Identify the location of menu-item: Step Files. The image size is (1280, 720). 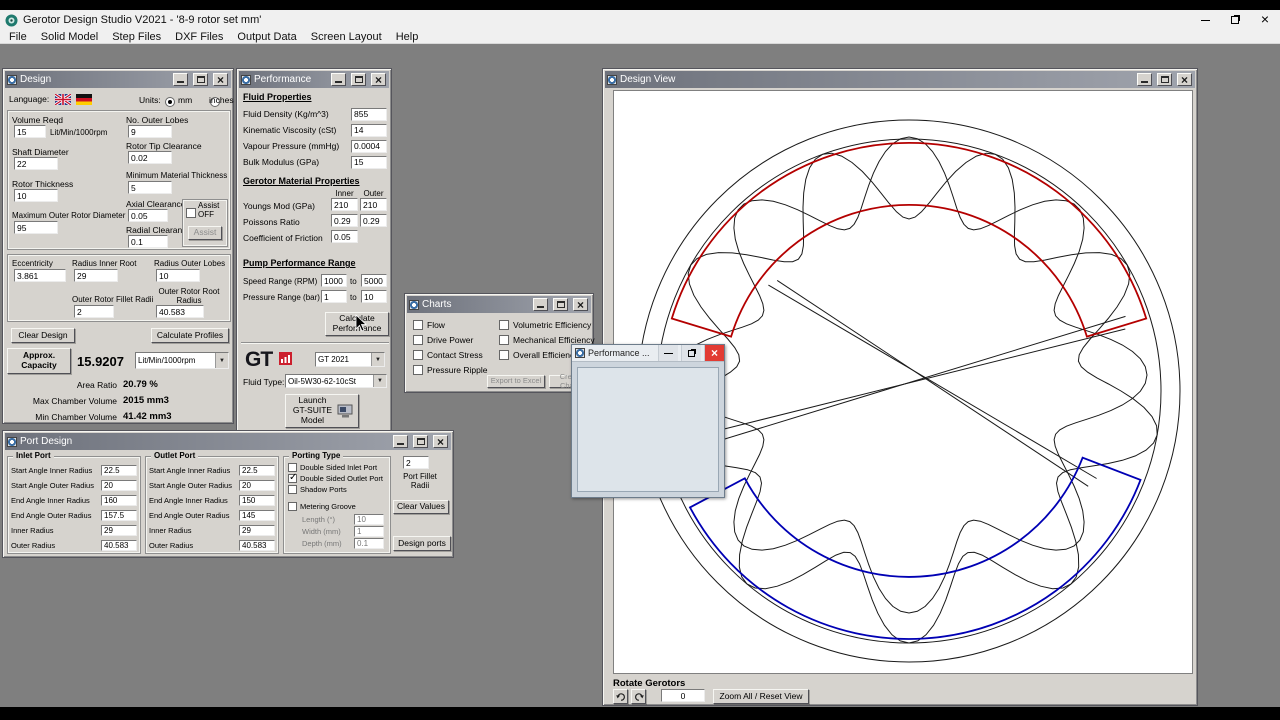
(136, 37).